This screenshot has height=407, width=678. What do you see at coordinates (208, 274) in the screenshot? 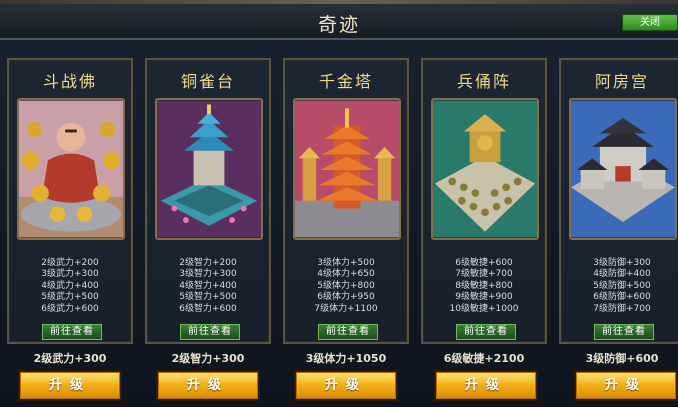
I see `bonus-line: 3级智力+300` at bounding box center [208, 274].